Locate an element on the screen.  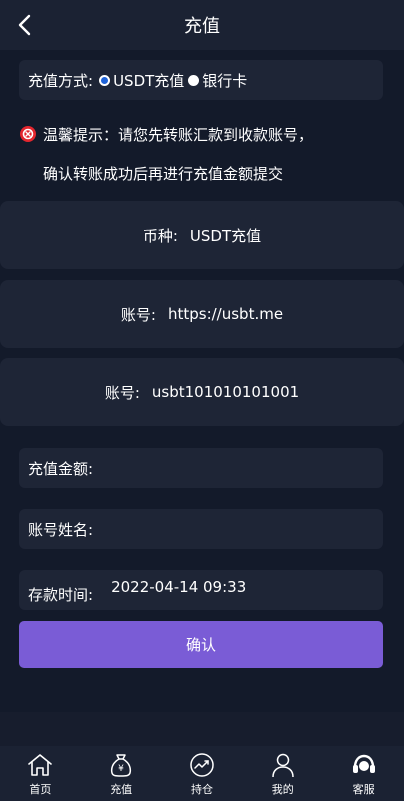
bank-card-radio is located at coordinates (194, 80).